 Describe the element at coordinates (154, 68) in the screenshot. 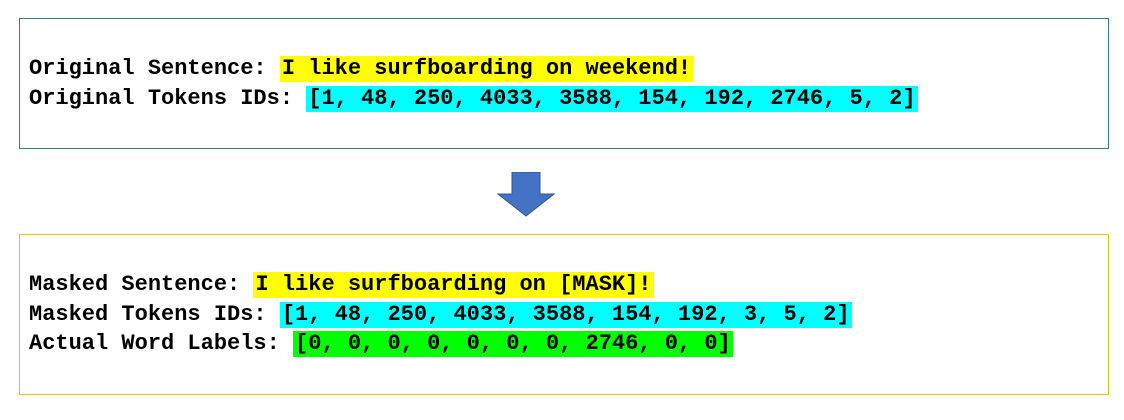

I see `original-sentence-label: Original Sentence:` at that location.